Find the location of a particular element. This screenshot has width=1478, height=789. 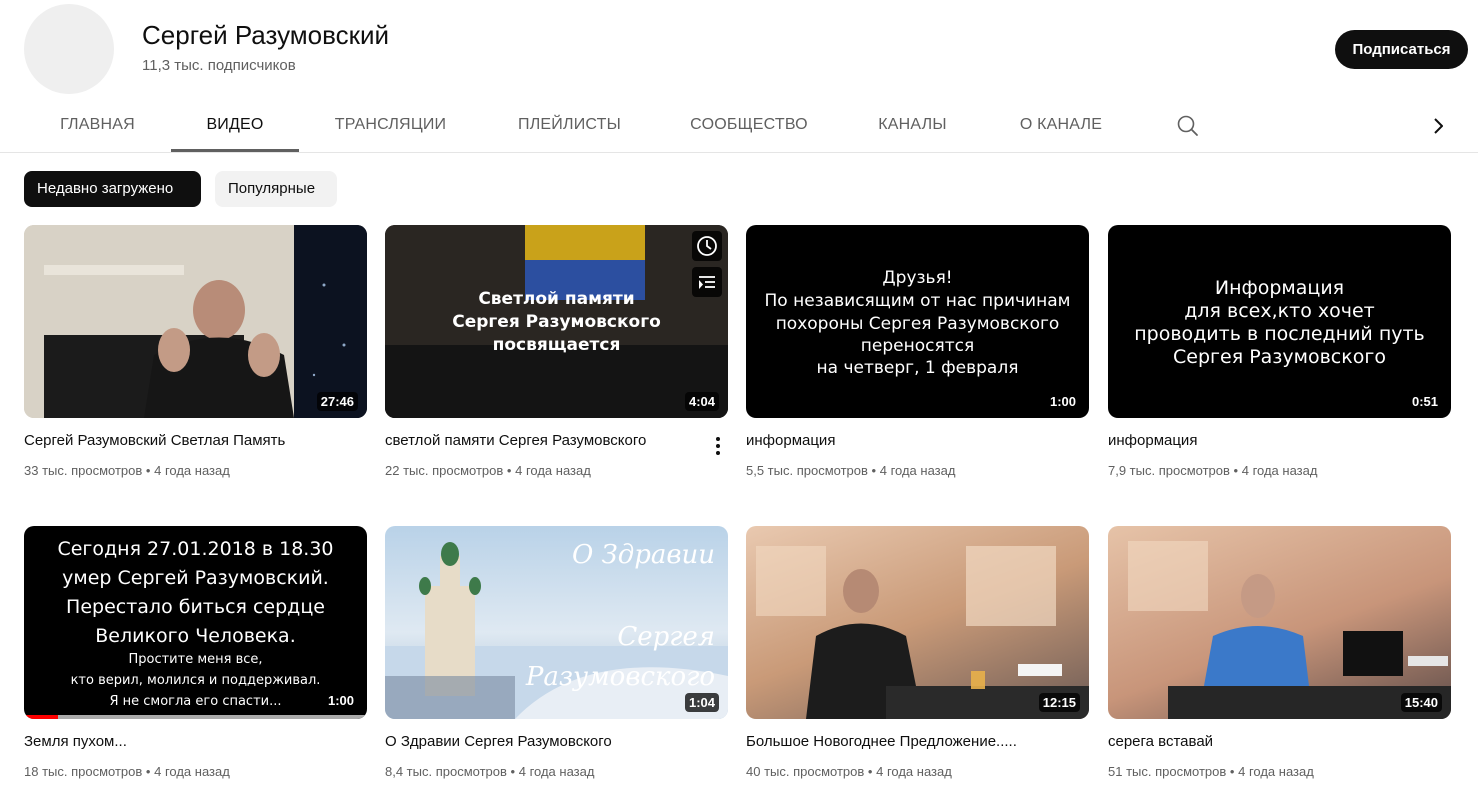

thumbnail-text: Сегодня 27.01.2018 в 18.30 is located at coordinates (195, 549).